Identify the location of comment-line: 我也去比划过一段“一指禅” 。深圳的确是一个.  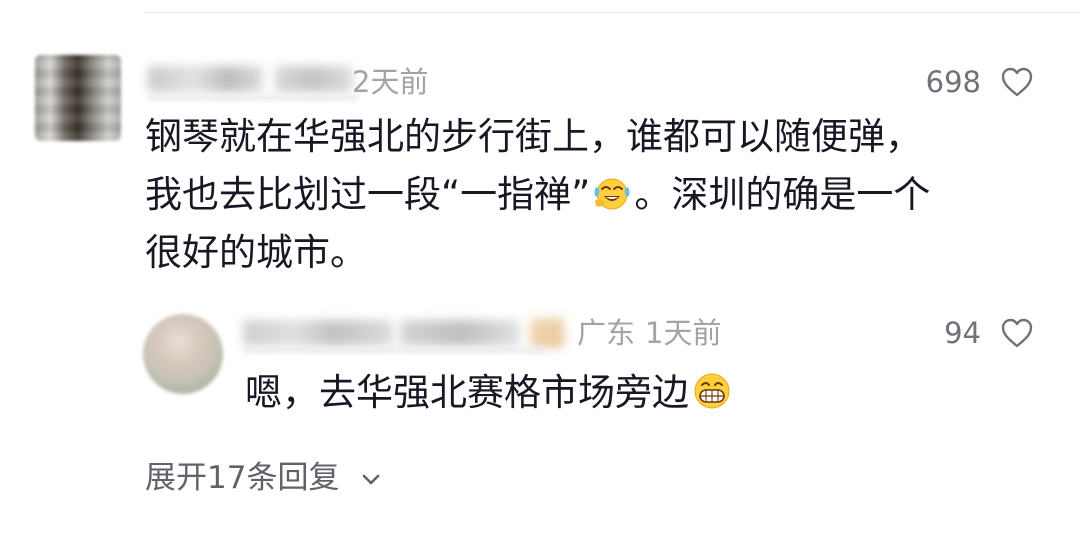
(585, 195).